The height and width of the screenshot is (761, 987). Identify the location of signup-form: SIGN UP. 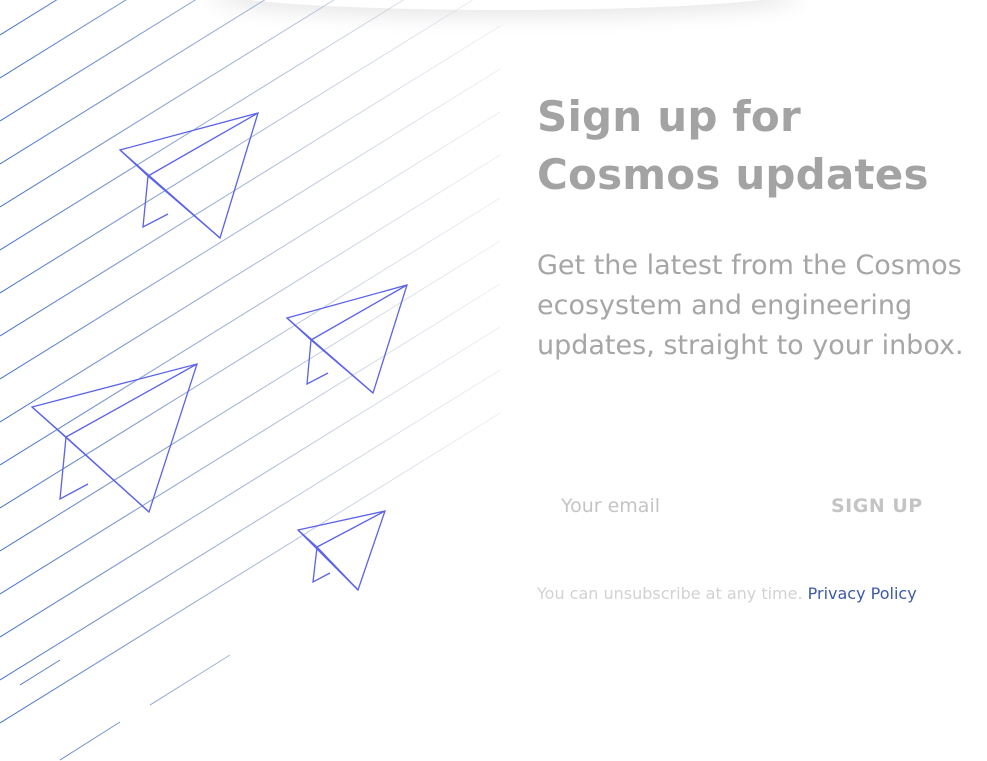
(747, 506).